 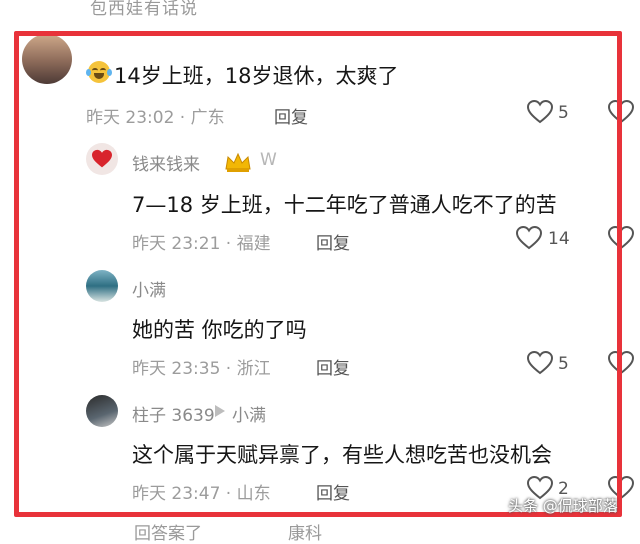 What do you see at coordinates (563, 506) in the screenshot?
I see `watermark: 头条 @侃球部落` at bounding box center [563, 506].